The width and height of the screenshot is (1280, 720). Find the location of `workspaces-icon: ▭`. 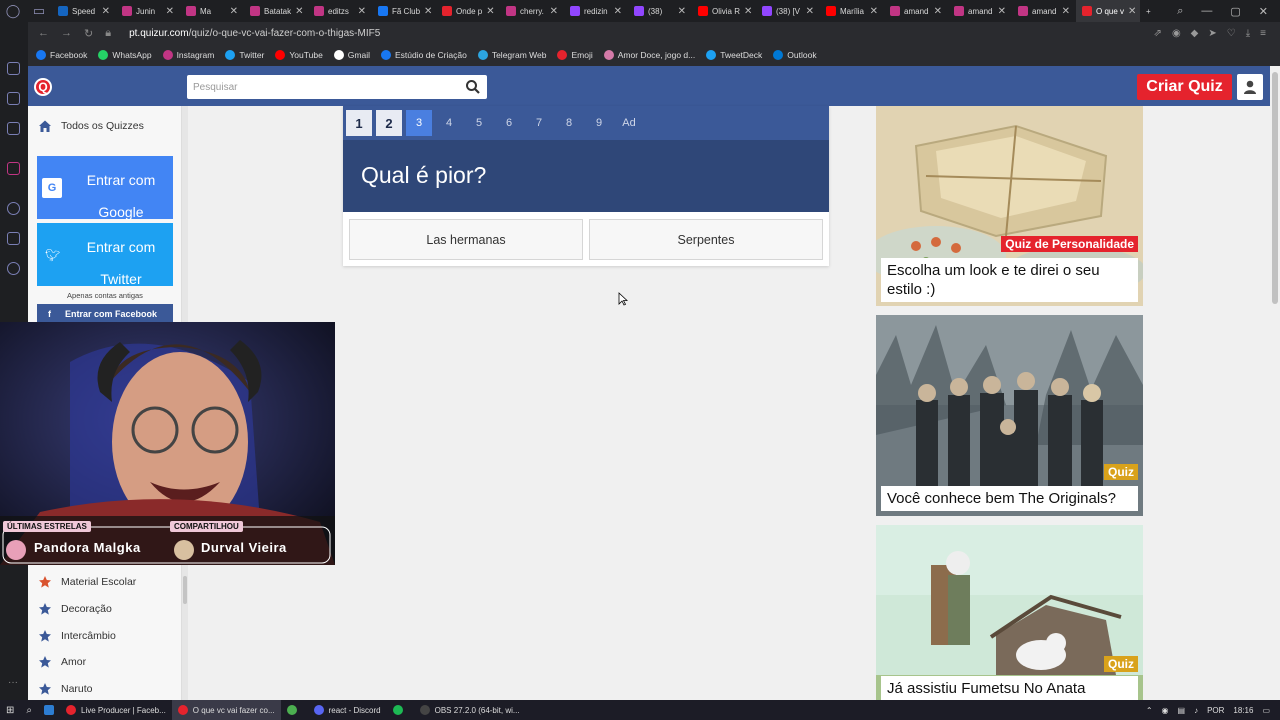

workspaces-icon: ▭ is located at coordinates (39, 11).